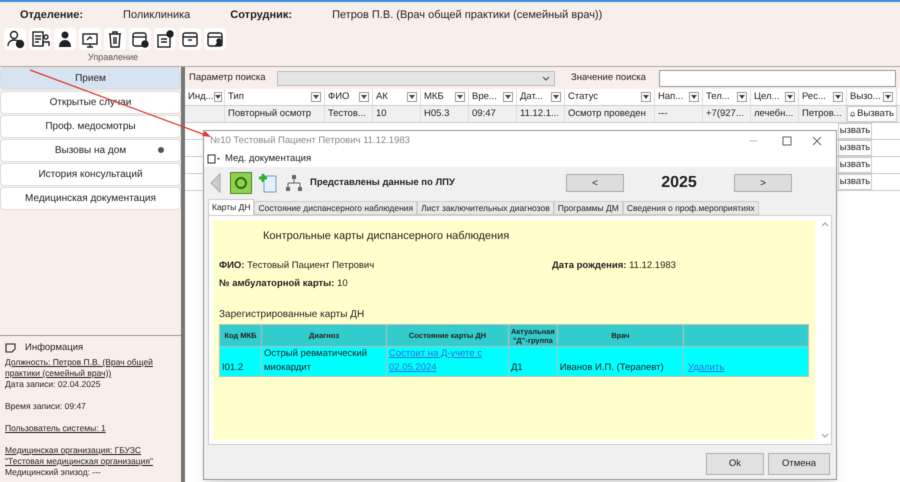 The height and width of the screenshot is (482, 900). What do you see at coordinates (53, 472) in the screenshot?
I see `info-text: Медицинский эпизод: ---` at bounding box center [53, 472].